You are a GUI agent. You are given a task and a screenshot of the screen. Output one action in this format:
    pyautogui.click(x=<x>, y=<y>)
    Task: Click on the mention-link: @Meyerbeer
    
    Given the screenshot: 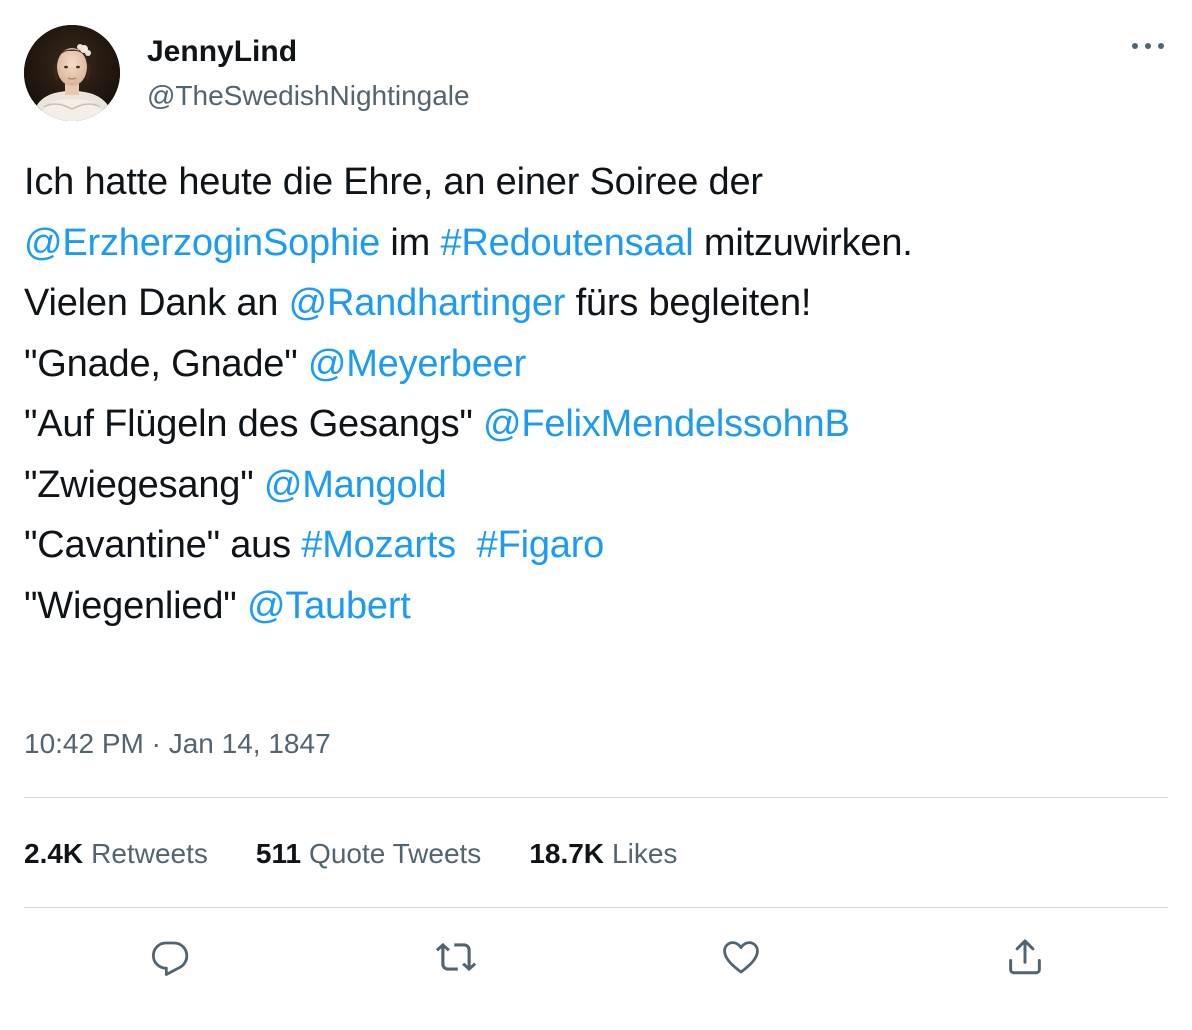 What is the action you would take?
    pyautogui.click(x=417, y=364)
    